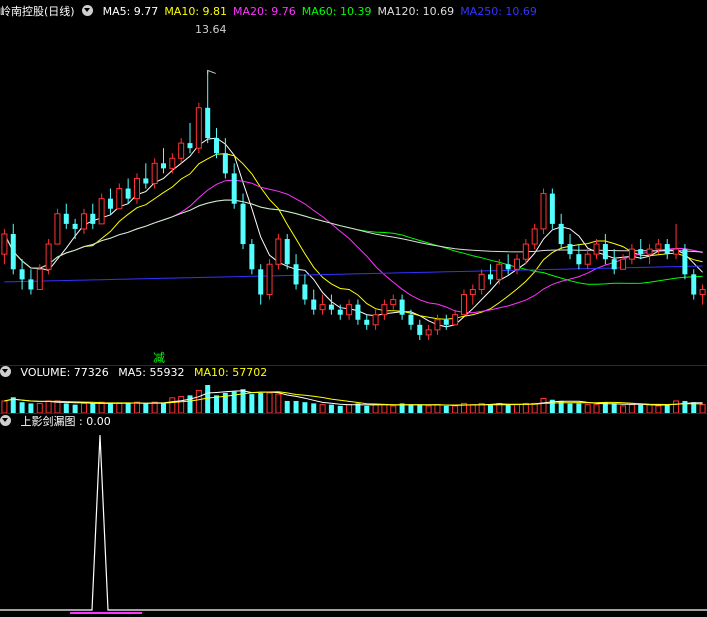  I want to click on high-price-label: 13.64, so click(211, 29).